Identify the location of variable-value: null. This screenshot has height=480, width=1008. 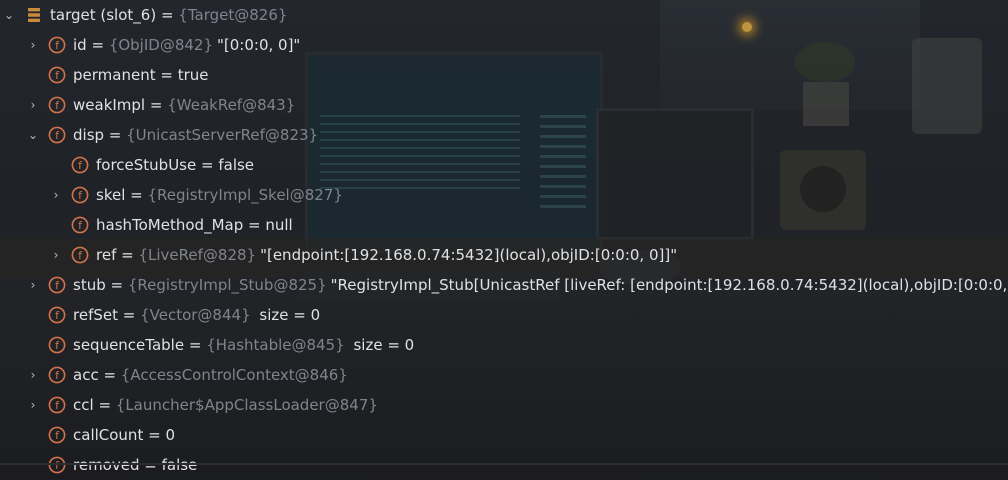
(279, 225).